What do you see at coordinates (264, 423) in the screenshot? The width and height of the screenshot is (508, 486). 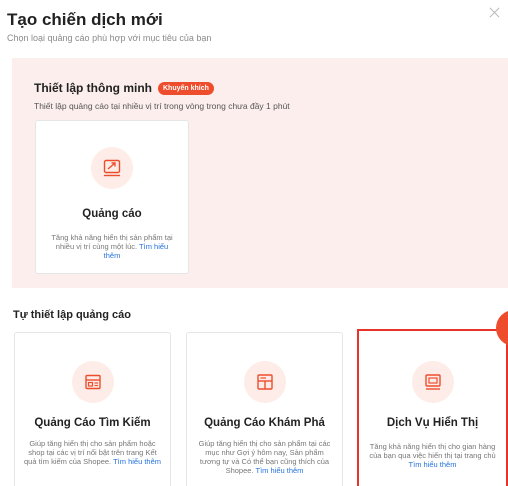 I see `discovery-ads-title: Quảng Cáo Khám Phá` at bounding box center [264, 423].